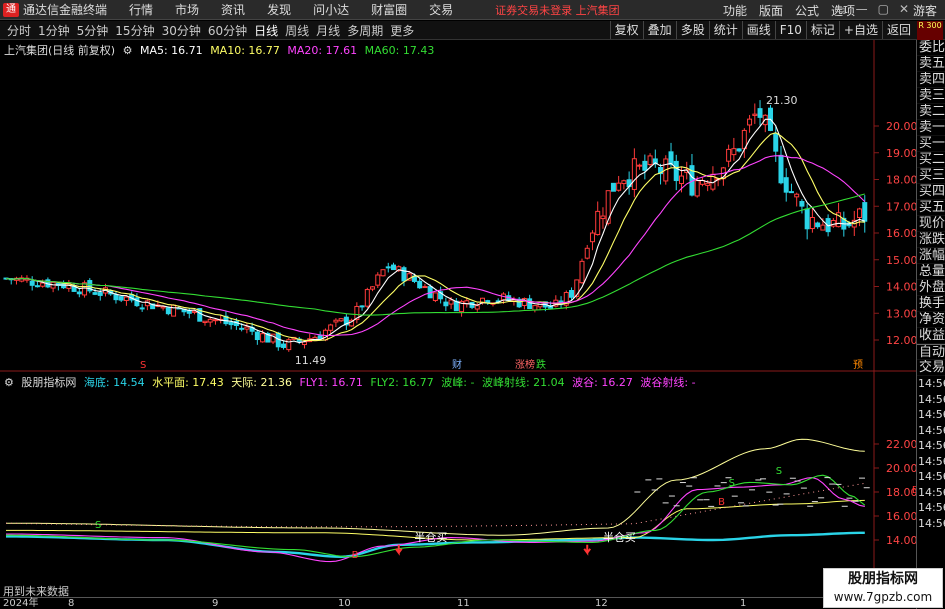 Image resolution: width=945 pixels, height=609 pixels. What do you see at coordinates (839, 9) in the screenshot?
I see `restore-icon: ▭` at bounding box center [839, 9].